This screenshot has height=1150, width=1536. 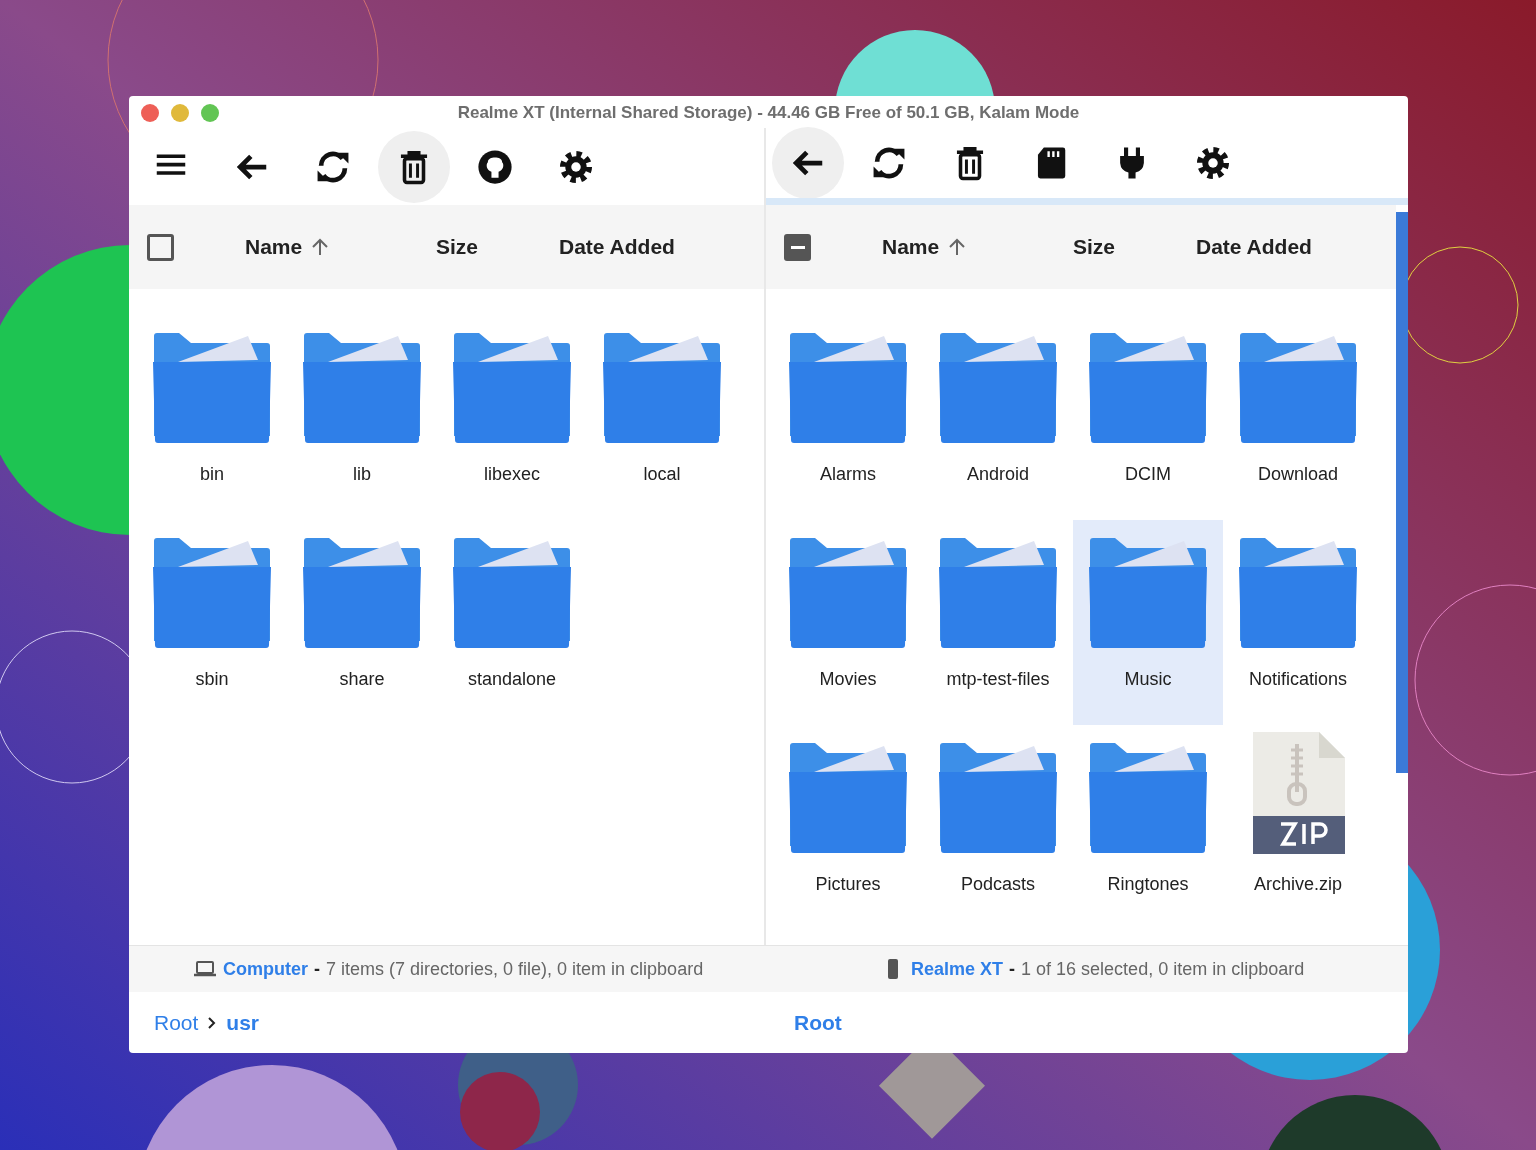 I want to click on file-tile: Music, so click(x=1148, y=622).